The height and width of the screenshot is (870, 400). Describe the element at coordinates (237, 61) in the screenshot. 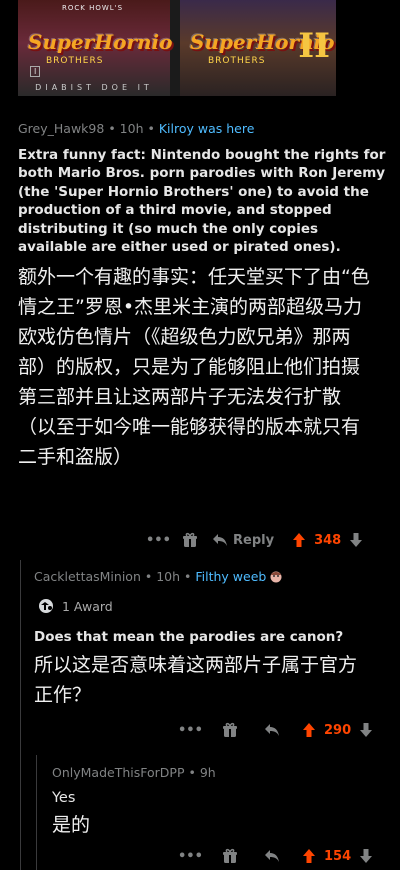

I see `cover2-subtitle: BROTHERS` at that location.